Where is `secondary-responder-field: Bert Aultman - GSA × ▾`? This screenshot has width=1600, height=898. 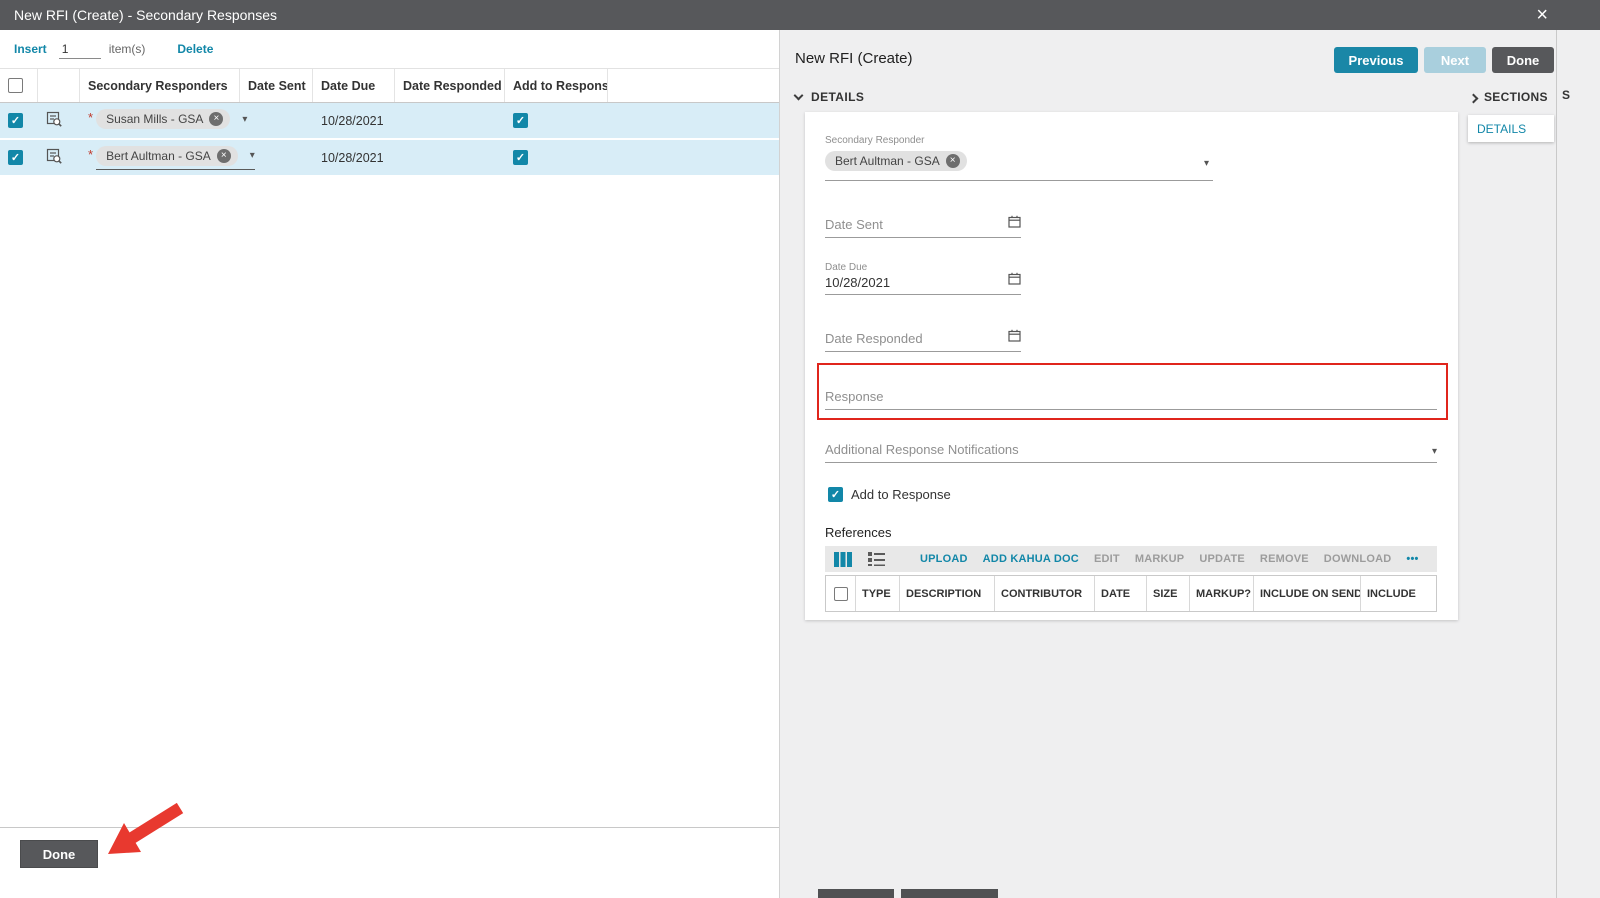
secondary-responder-field: Bert Aultman - GSA × ▾ is located at coordinates (1019, 165).